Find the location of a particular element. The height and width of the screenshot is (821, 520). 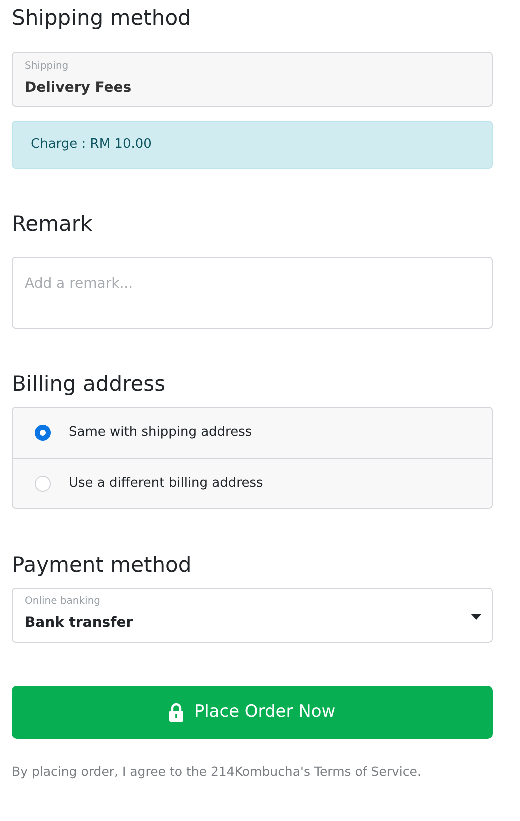

field-label: Shipping is located at coordinates (47, 67).